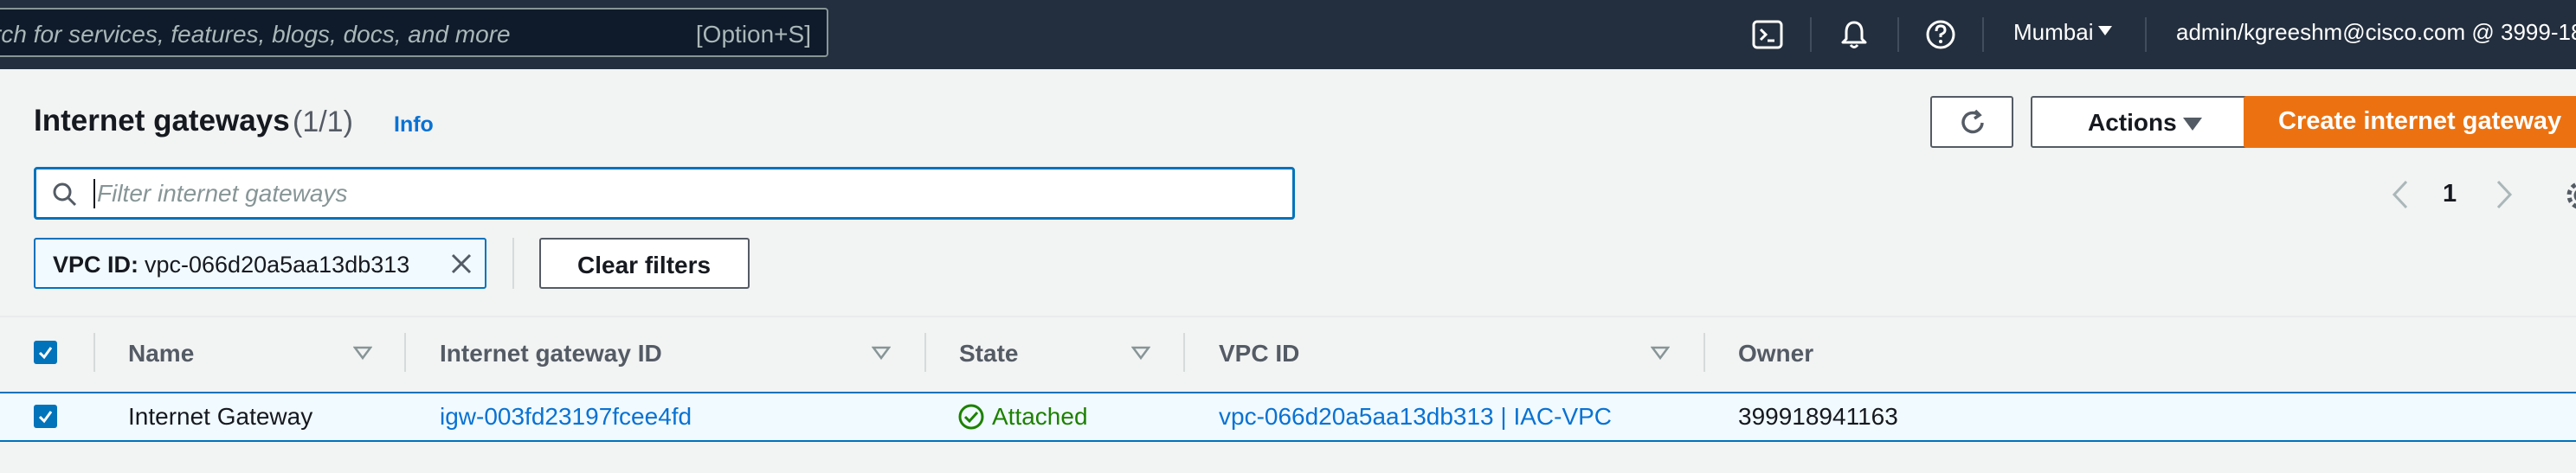  What do you see at coordinates (551, 354) in the screenshot?
I see `column-header-igw-id: Internet gateway ID` at bounding box center [551, 354].